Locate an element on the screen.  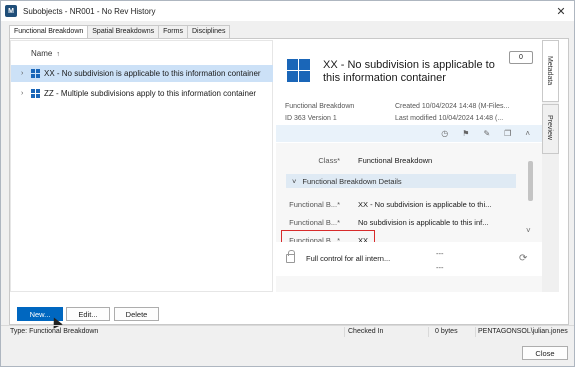
column-header-name: Name ↑ is located at coordinates (45, 53).